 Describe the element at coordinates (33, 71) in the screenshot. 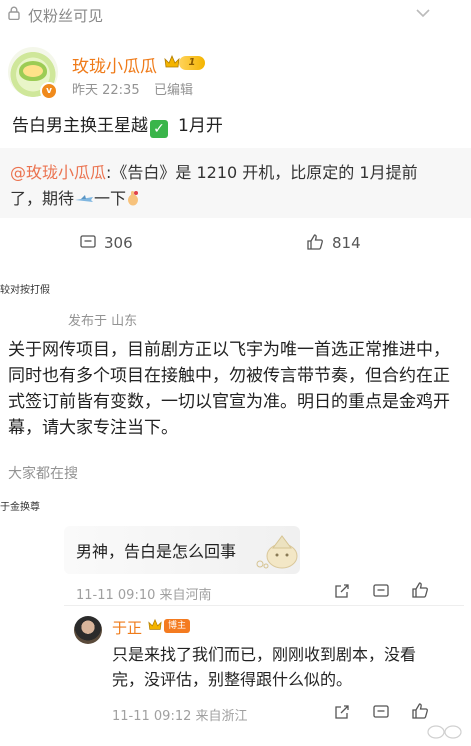

I see `melon-slice-image` at that location.